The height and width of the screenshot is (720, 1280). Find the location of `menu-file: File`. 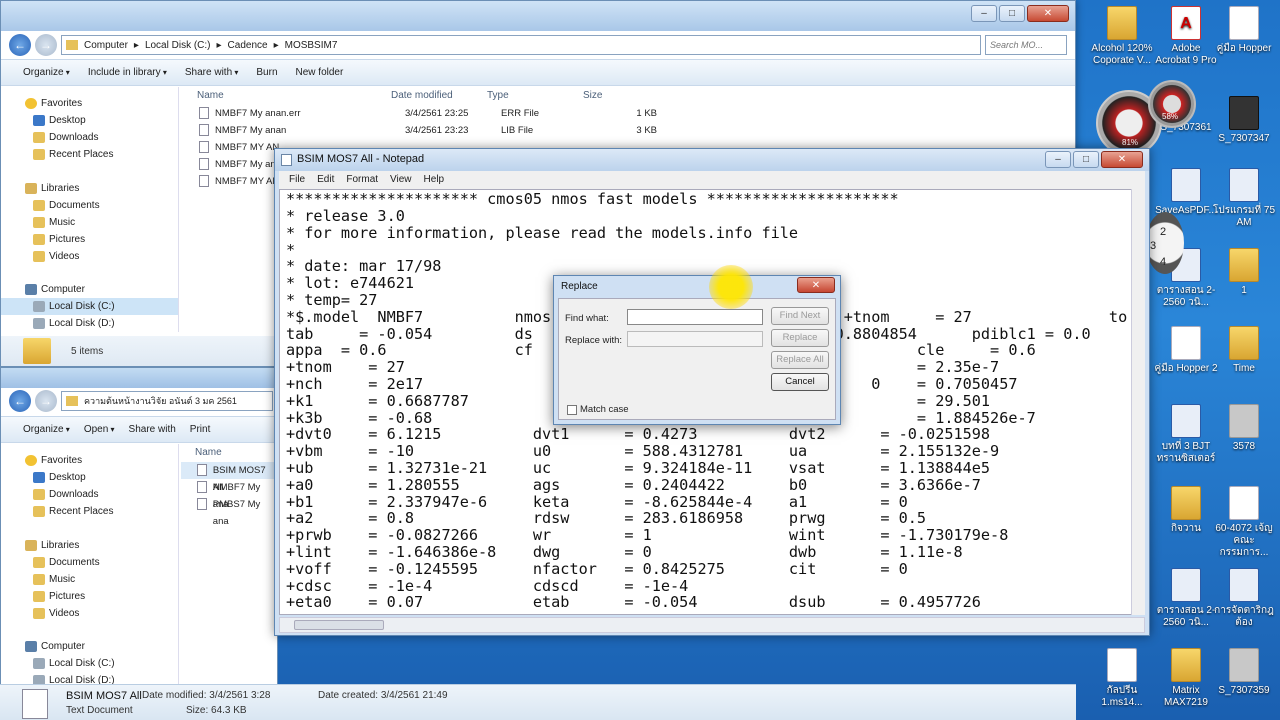

menu-file: File is located at coordinates (297, 180).